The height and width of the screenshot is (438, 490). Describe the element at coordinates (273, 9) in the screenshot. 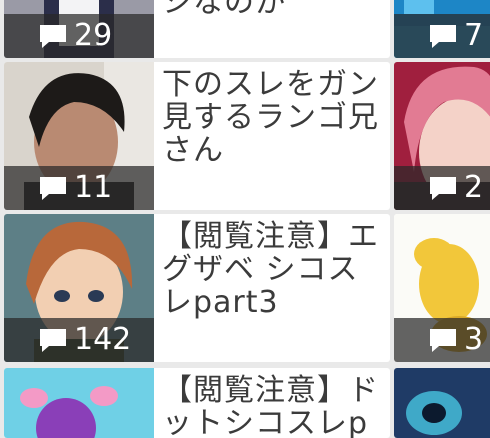

I see `thread-title: シなのか` at that location.